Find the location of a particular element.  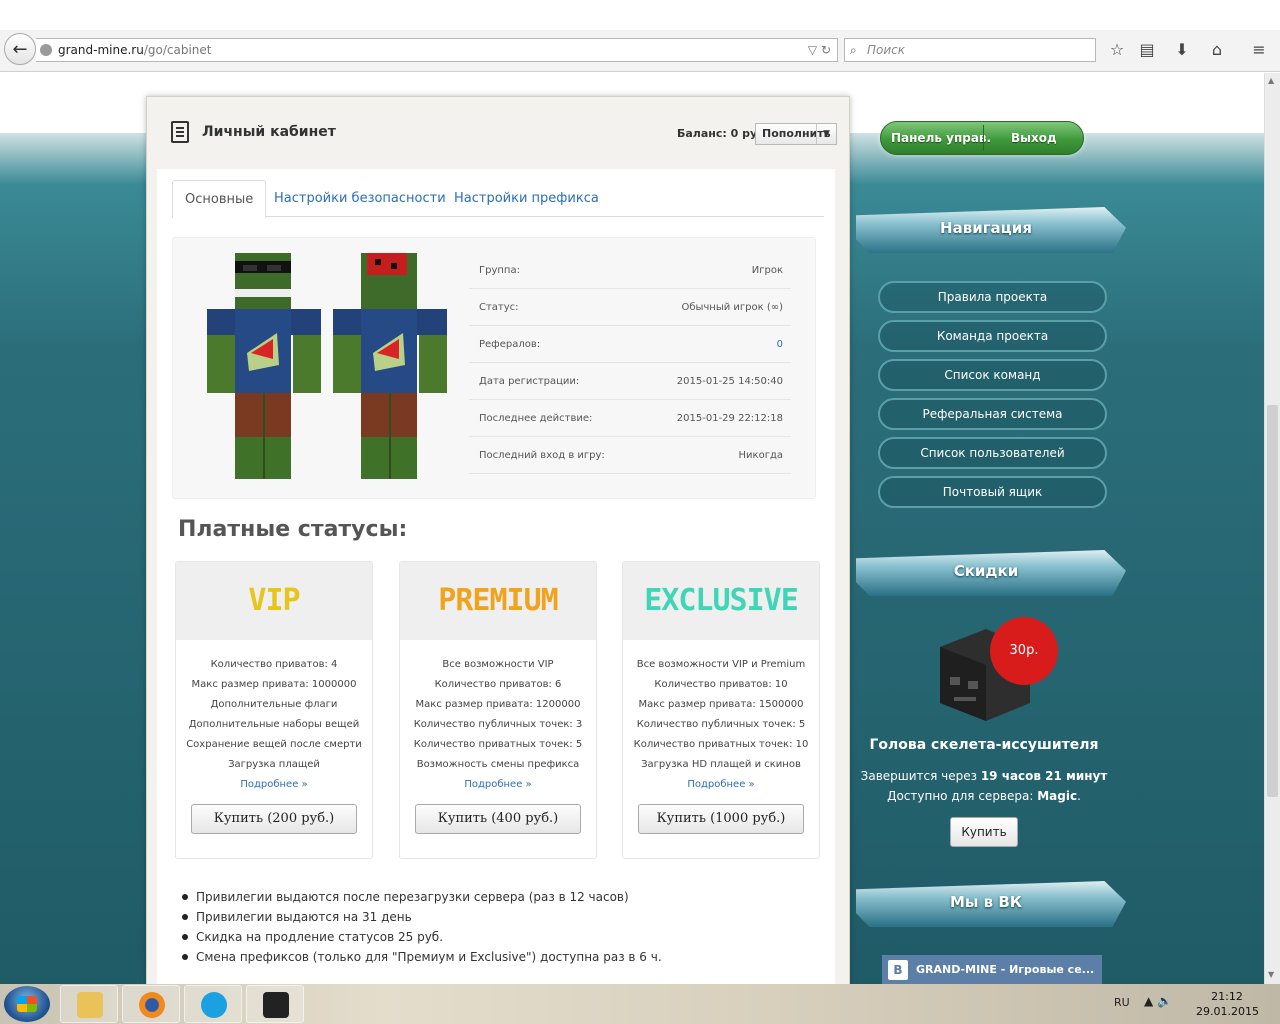

nav-referral: Реферальная система is located at coordinates (992, 414).